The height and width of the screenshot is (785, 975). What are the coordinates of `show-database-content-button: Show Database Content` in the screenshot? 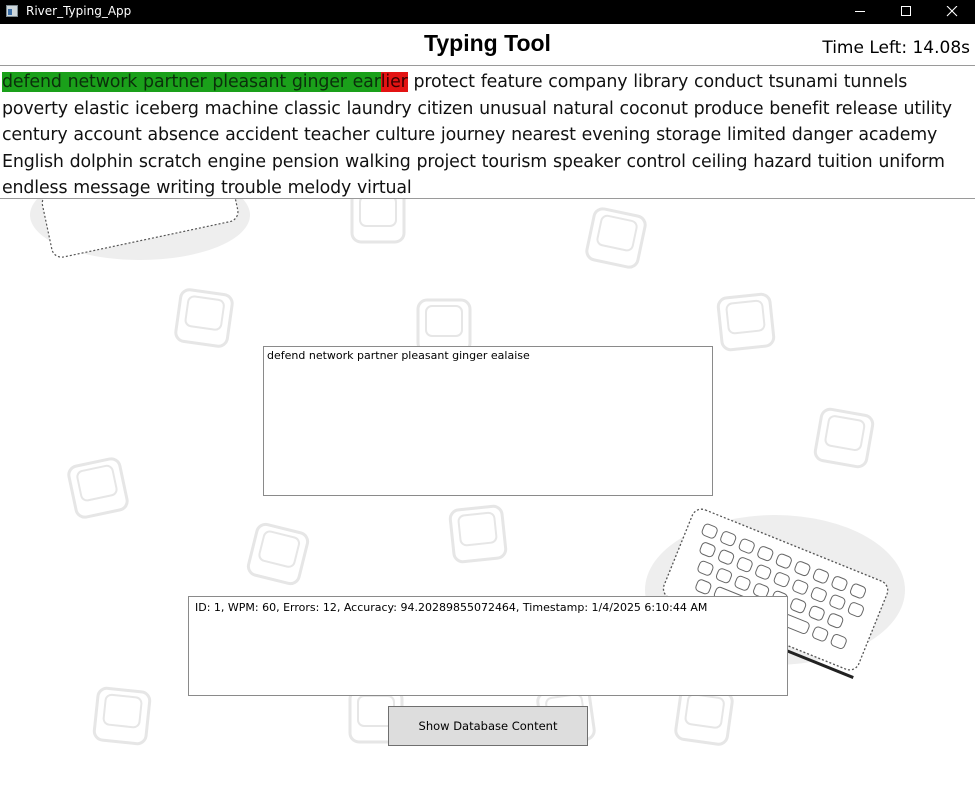 It's located at (488, 726).